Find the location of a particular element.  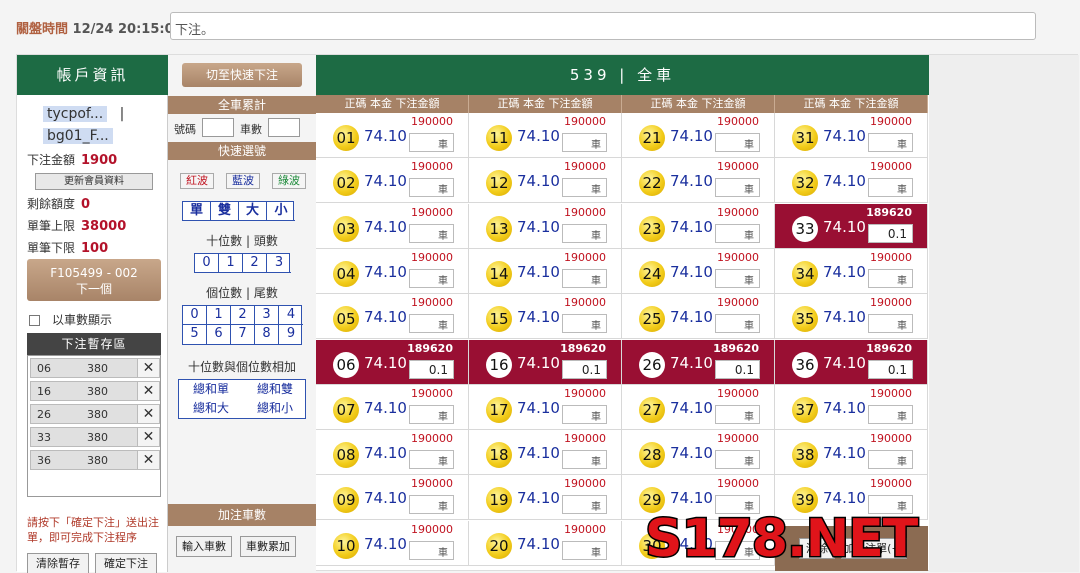

number-input is located at coordinates (218, 127).